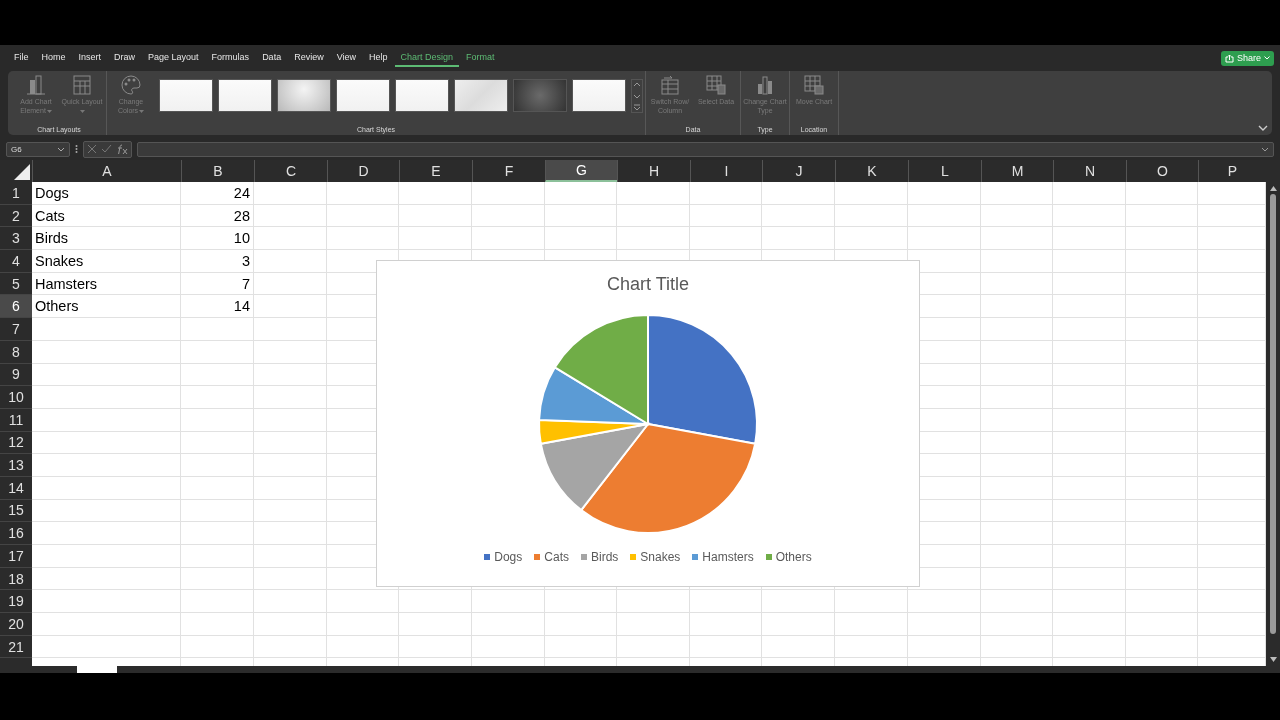  What do you see at coordinates (16, 261) in the screenshot?
I see `row-header: 4` at bounding box center [16, 261].